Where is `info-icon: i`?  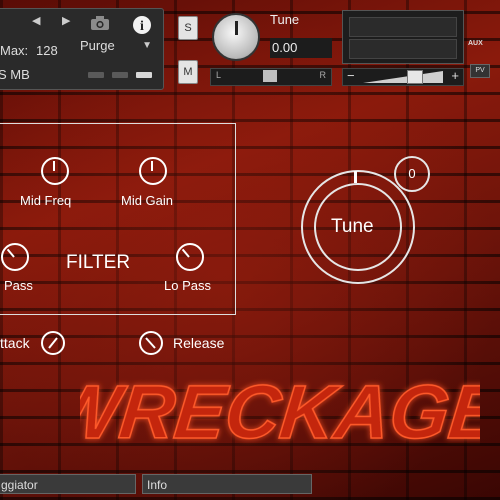
info-icon: i is located at coordinates (142, 25).